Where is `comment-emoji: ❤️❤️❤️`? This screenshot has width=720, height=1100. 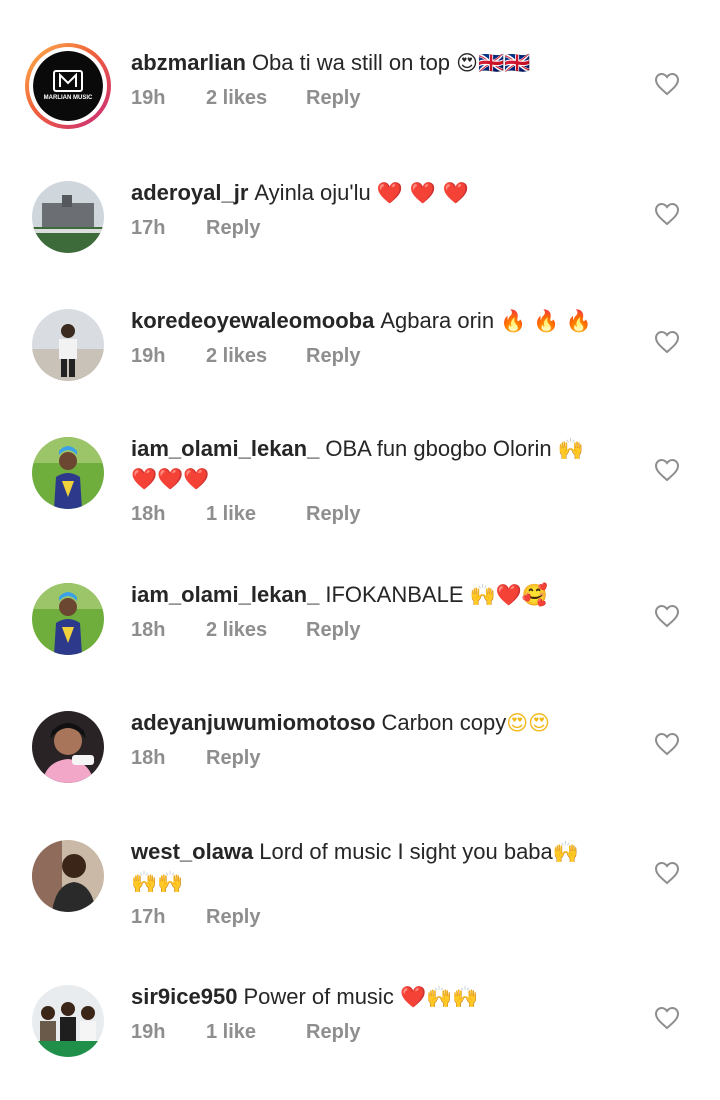 comment-emoji: ❤️❤️❤️ is located at coordinates (170, 479).